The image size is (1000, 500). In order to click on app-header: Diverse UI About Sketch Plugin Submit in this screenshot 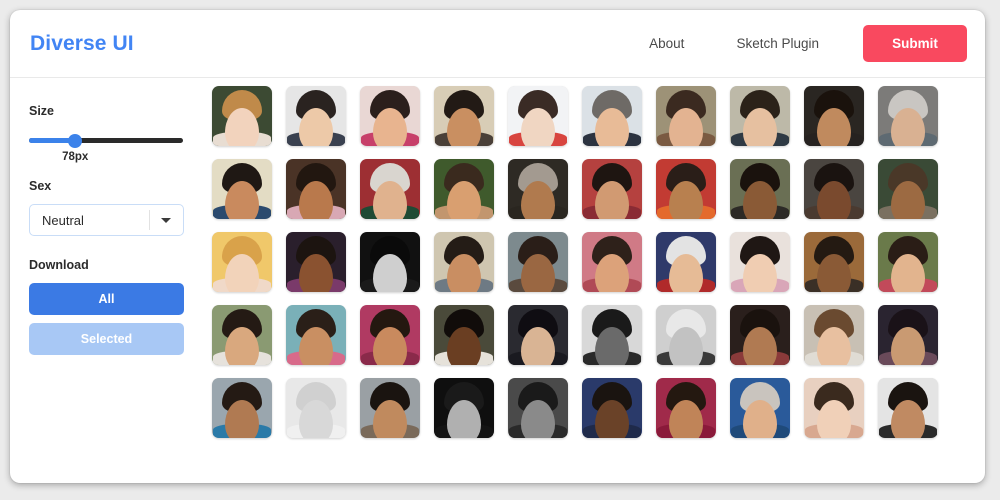, I will do `click(497, 44)`.